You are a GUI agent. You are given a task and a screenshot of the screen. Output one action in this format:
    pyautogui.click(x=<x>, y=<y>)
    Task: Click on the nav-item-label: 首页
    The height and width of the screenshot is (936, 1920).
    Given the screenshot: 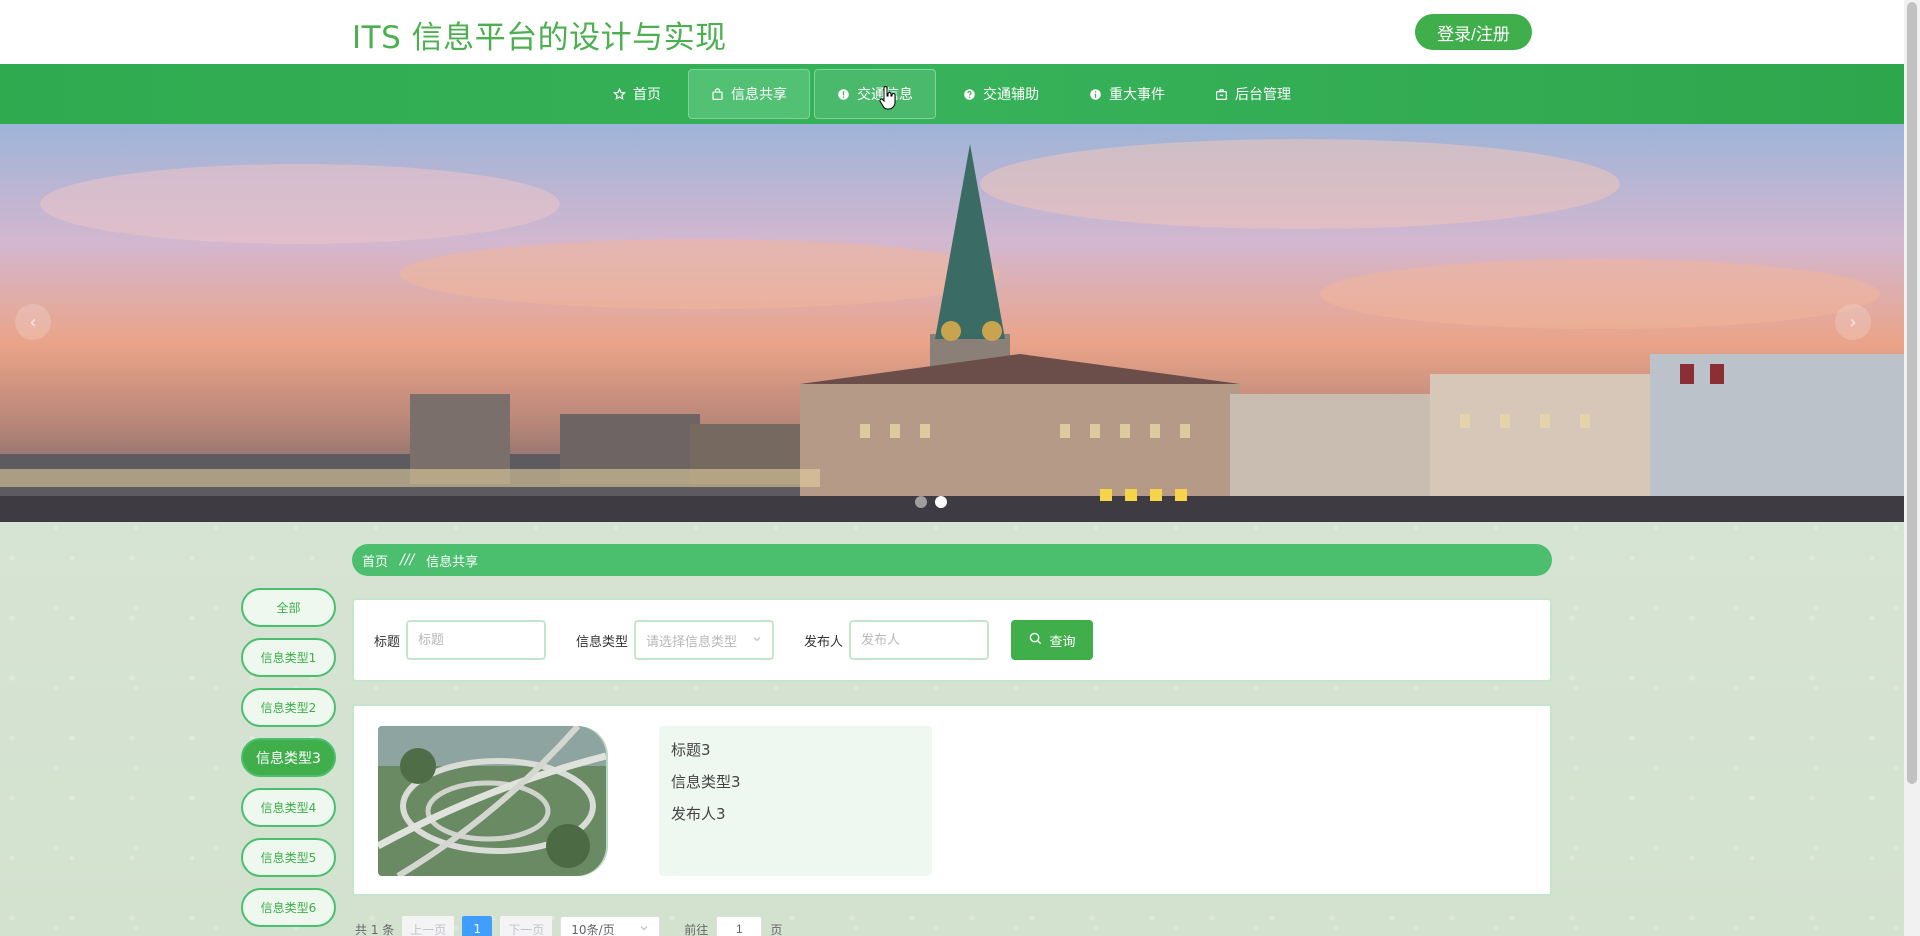 What is the action you would take?
    pyautogui.click(x=647, y=95)
    